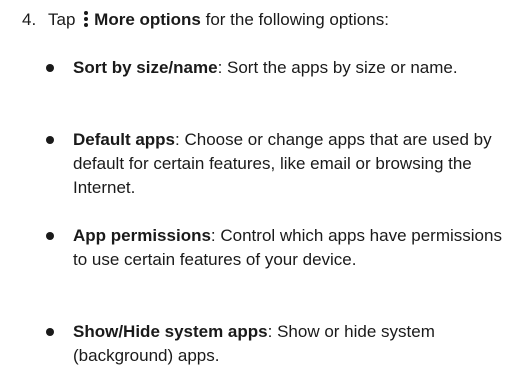 The height and width of the screenshot is (378, 528). Describe the element at coordinates (86, 19) in the screenshot. I see `more-options-icon` at that location.